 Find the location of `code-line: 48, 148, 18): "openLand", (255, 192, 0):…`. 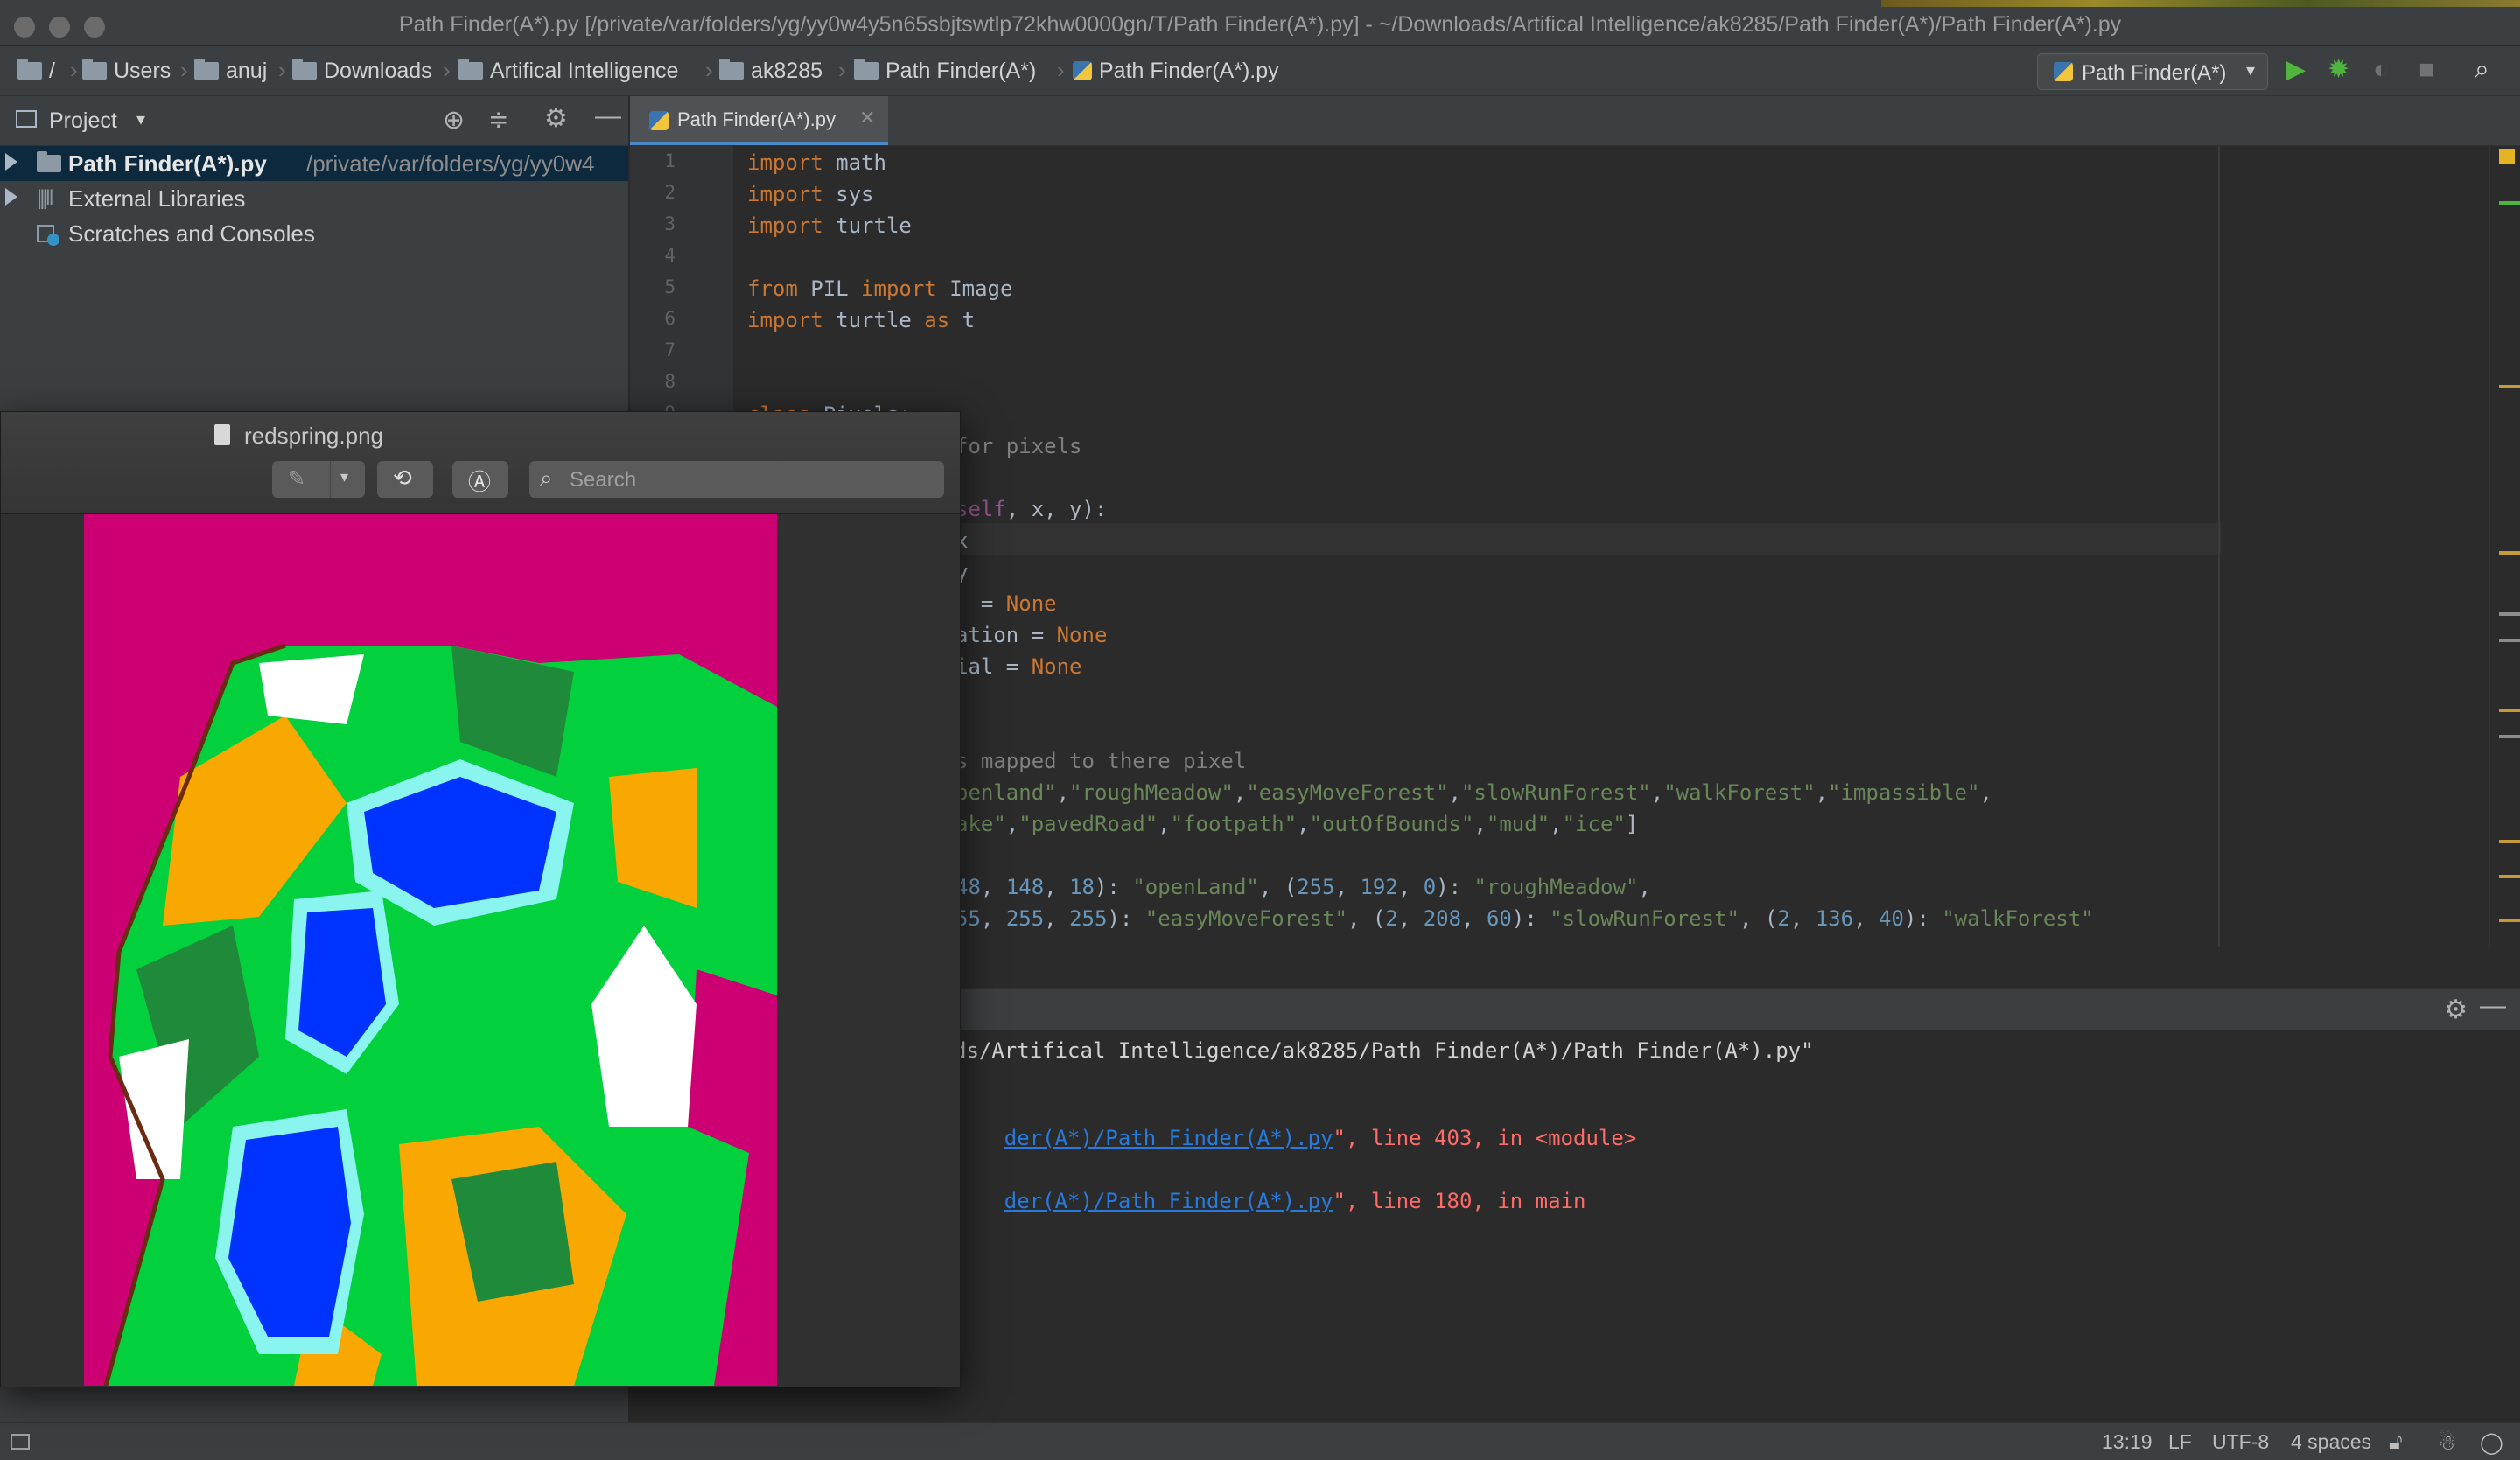

code-line: 48, 148, 18): "openLand", (255, 192, 0):… is located at coordinates (1303, 887).